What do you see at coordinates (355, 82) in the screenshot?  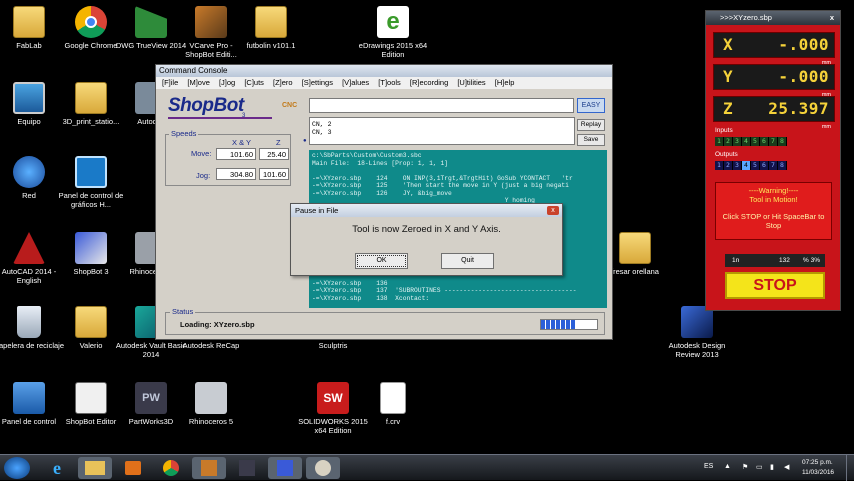 I see `menu-values: [V]alues` at bounding box center [355, 82].